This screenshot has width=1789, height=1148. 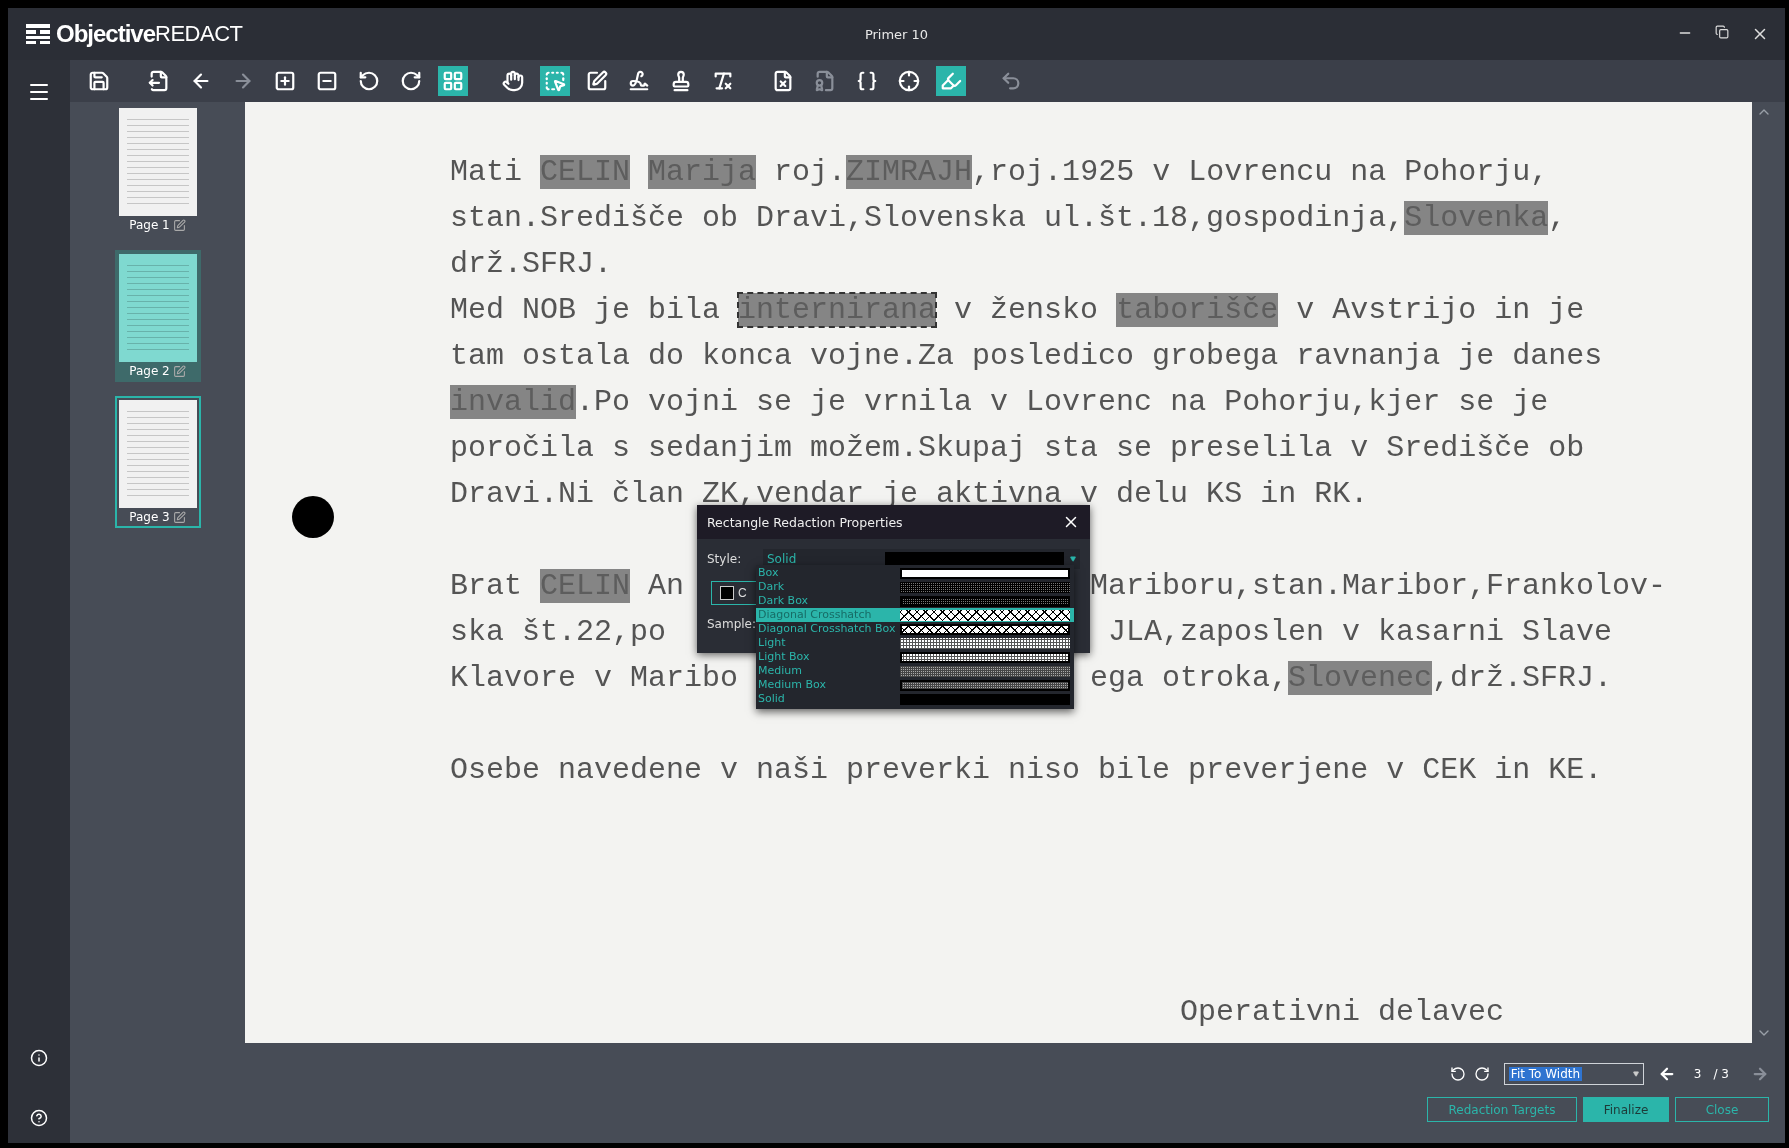 I want to click on dropdown-option: Diagonal Crosshatch Box, so click(x=915, y=629).